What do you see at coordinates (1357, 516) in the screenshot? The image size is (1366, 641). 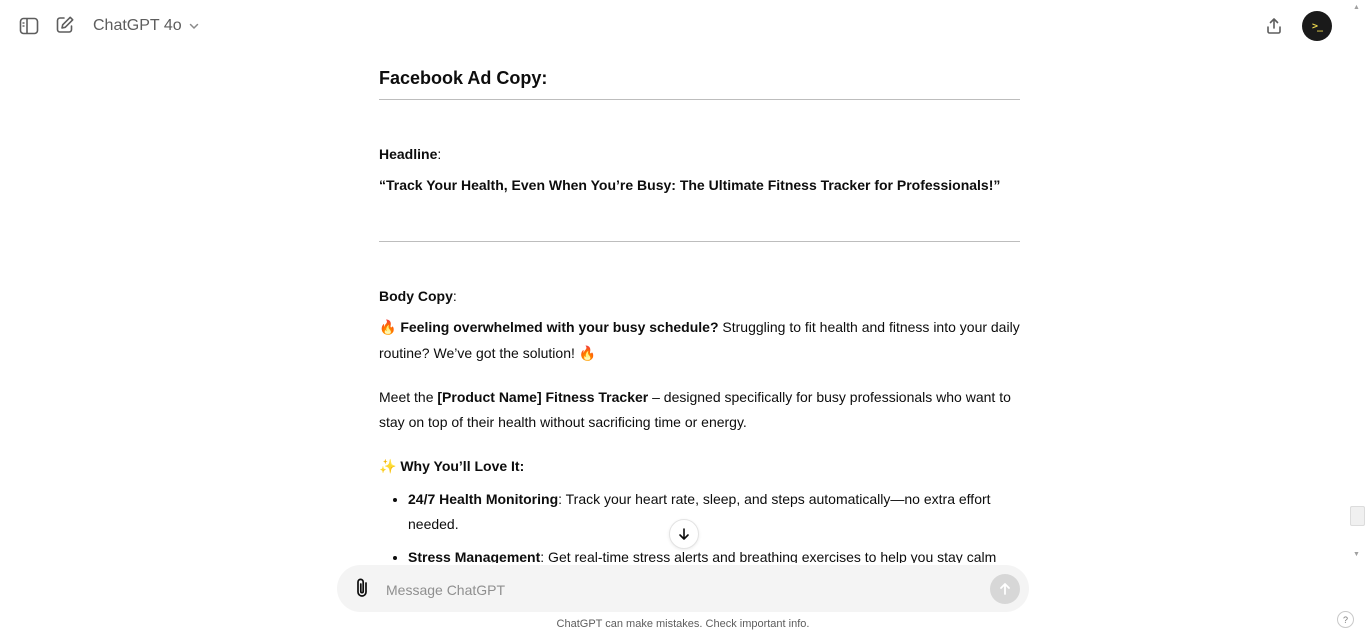 I see `scrollbar-thumb` at bounding box center [1357, 516].